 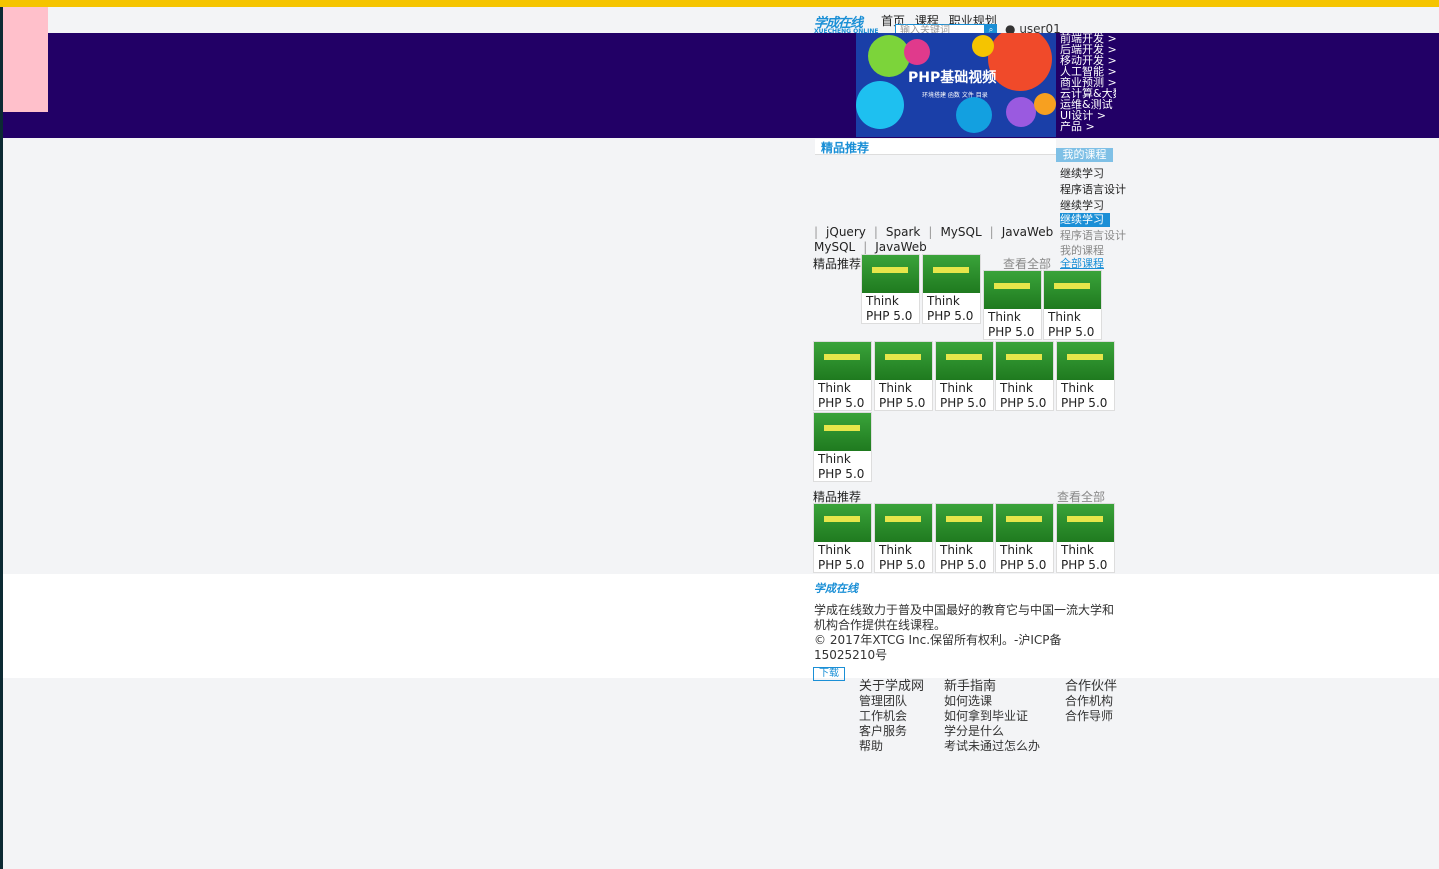 I want to click on left-edge-strip, so click(x=1, y=438).